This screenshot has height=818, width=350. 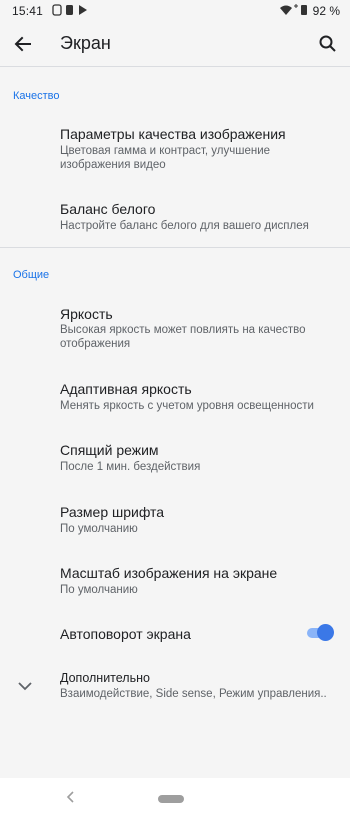 What do you see at coordinates (125, 634) in the screenshot?
I see `setting-title: Автоповорот экрана` at bounding box center [125, 634].